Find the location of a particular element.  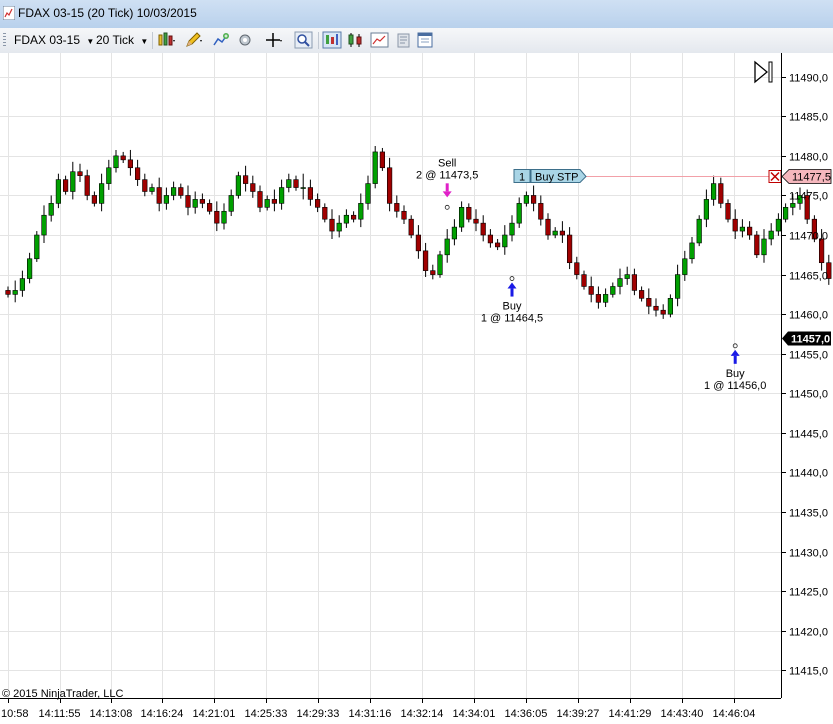

bar-style-icon is located at coordinates (167, 40).